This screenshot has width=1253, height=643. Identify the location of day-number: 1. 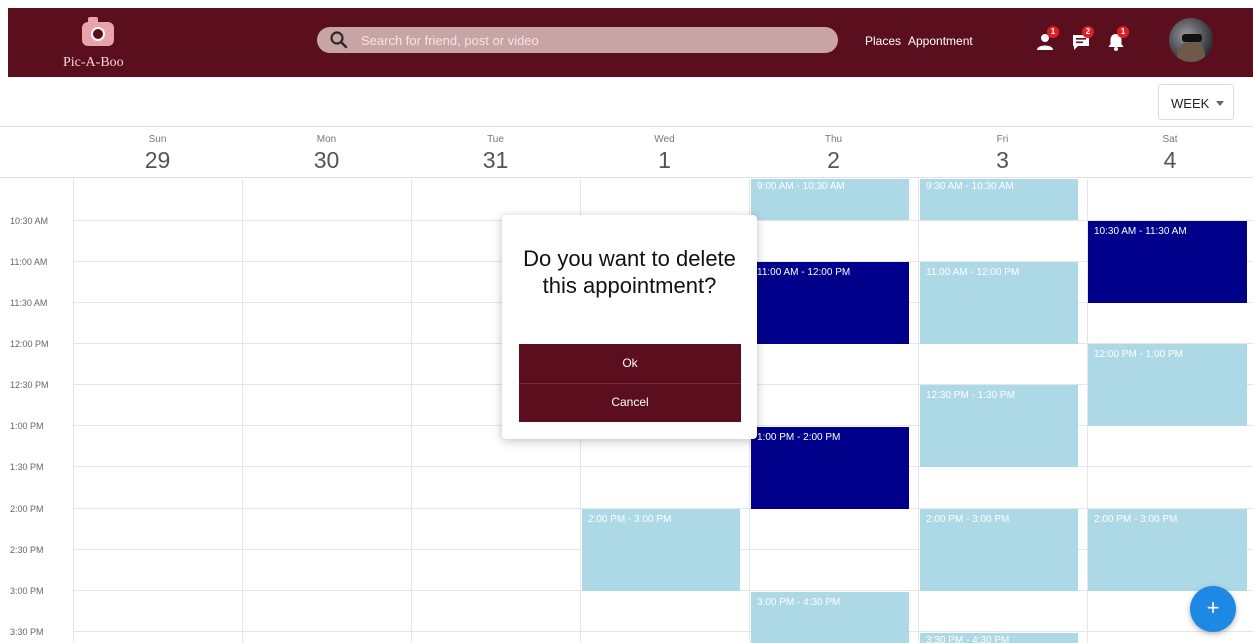
(664, 160).